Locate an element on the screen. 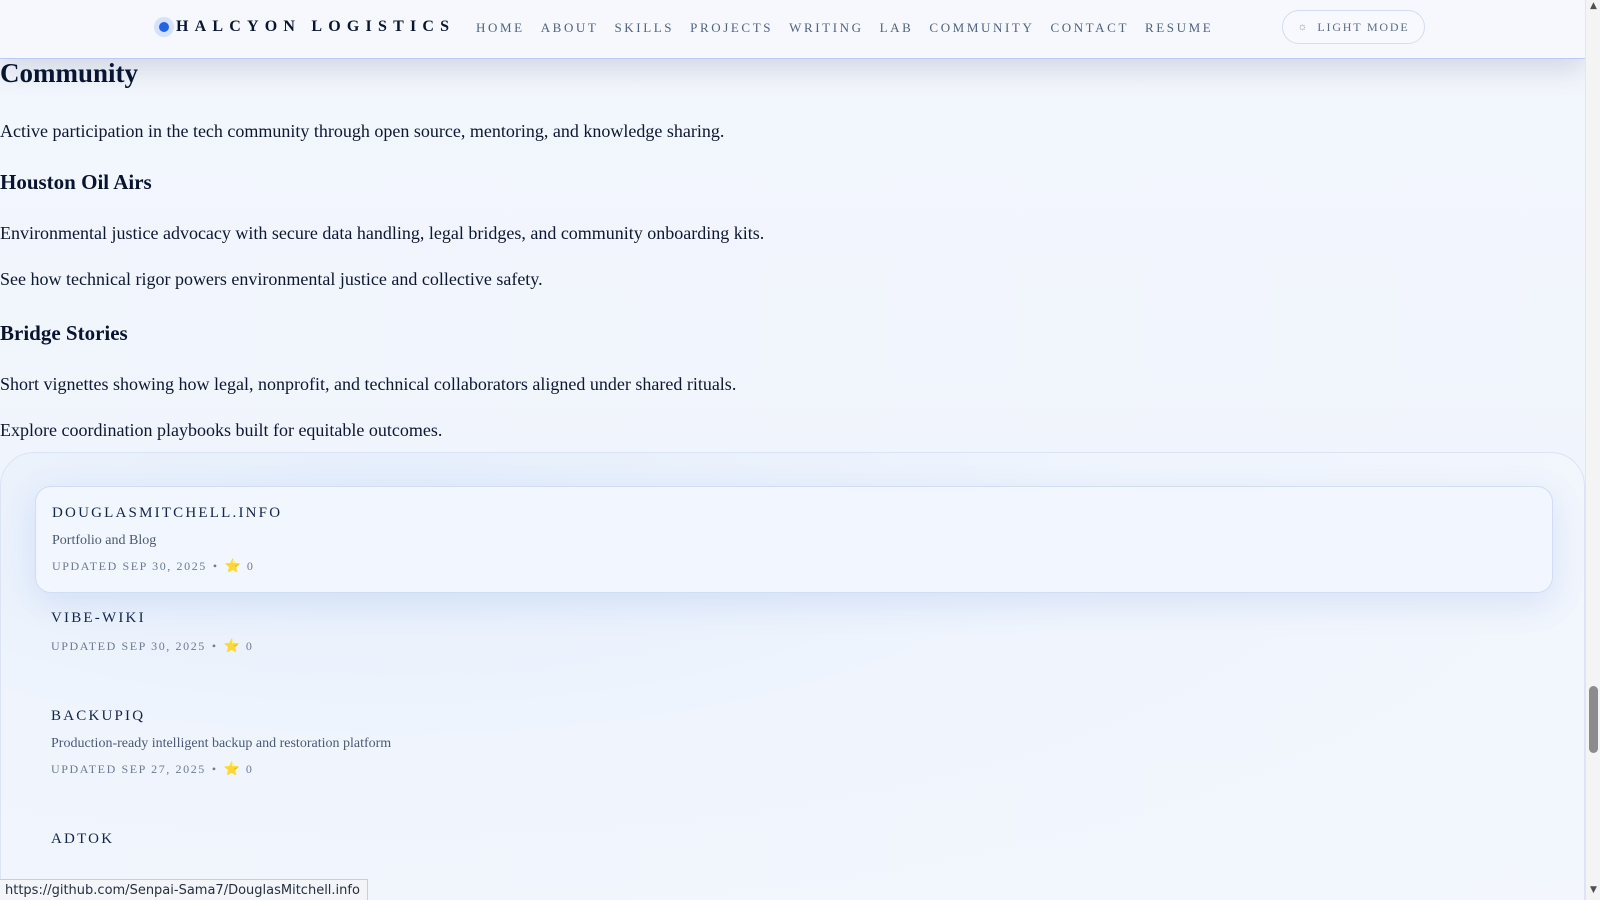 The height and width of the screenshot is (900, 1600). sun-icon: ☼ is located at coordinates (1303, 27).